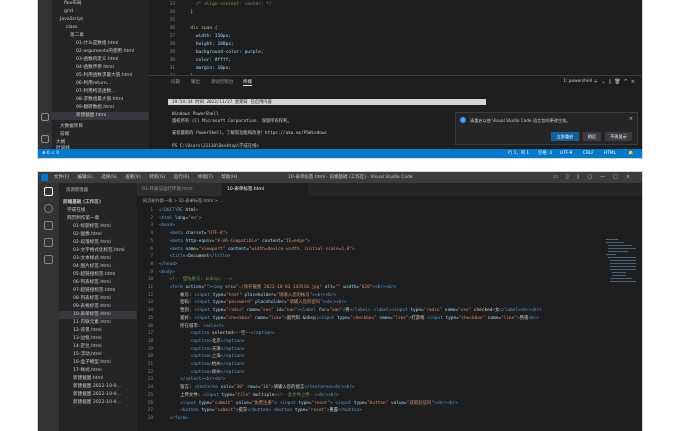 The image size is (677, 431). What do you see at coordinates (100, 60) in the screenshot?
I see `tree-item: 03-函数的定义.html` at bounding box center [100, 60].